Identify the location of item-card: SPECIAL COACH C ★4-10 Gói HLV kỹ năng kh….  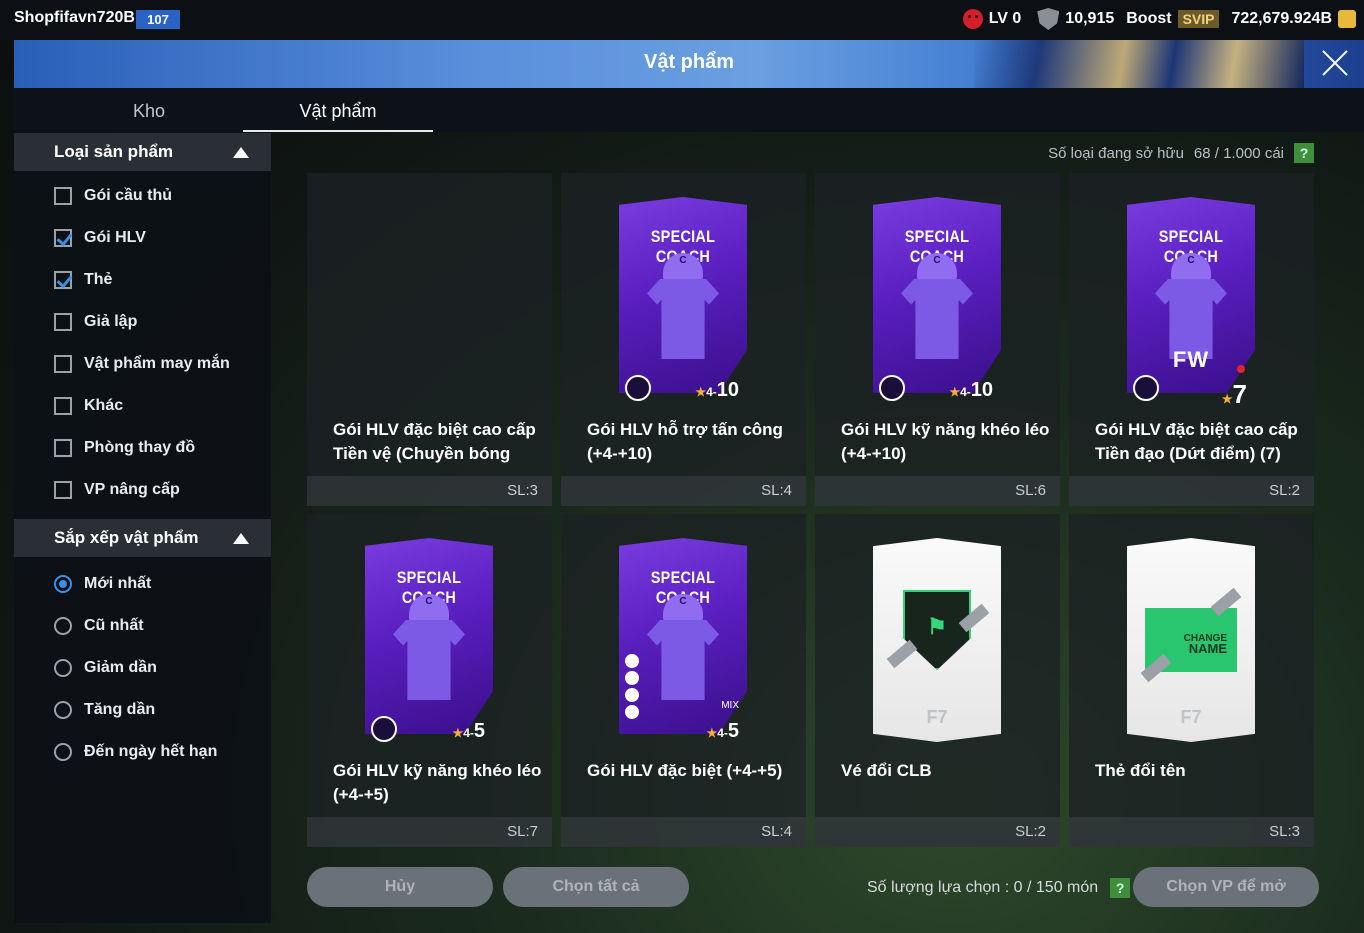
(937, 339).